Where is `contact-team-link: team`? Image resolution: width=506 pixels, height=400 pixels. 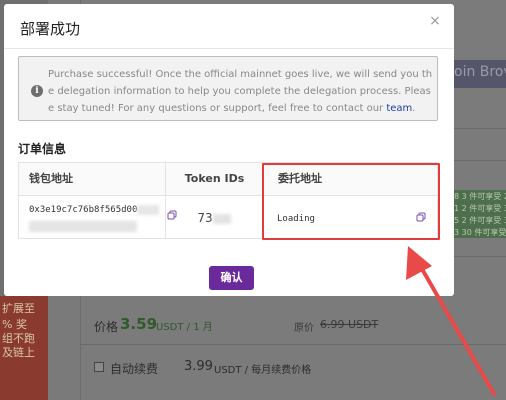 contact-team-link: team is located at coordinates (399, 108).